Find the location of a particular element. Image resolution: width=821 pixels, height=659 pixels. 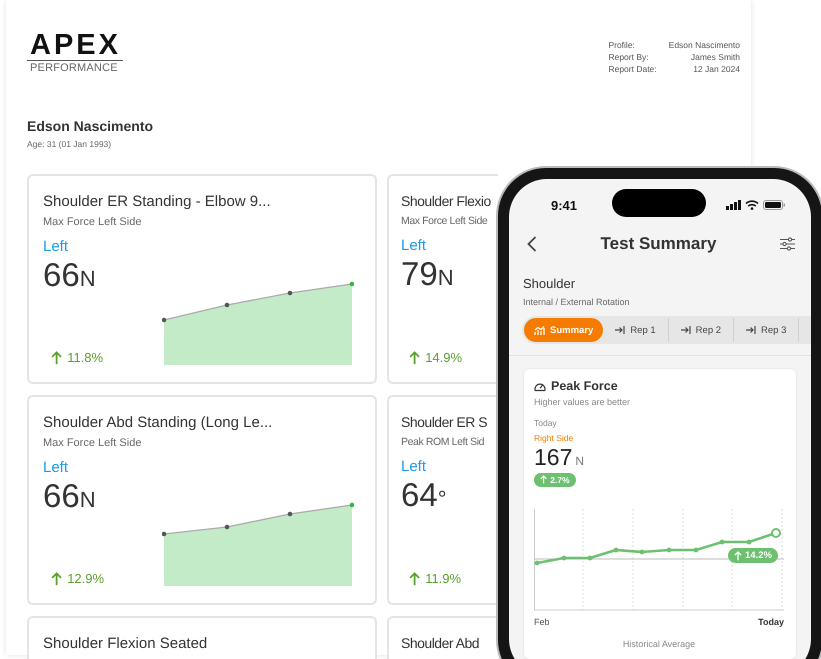

battery-icon is located at coordinates (774, 205).